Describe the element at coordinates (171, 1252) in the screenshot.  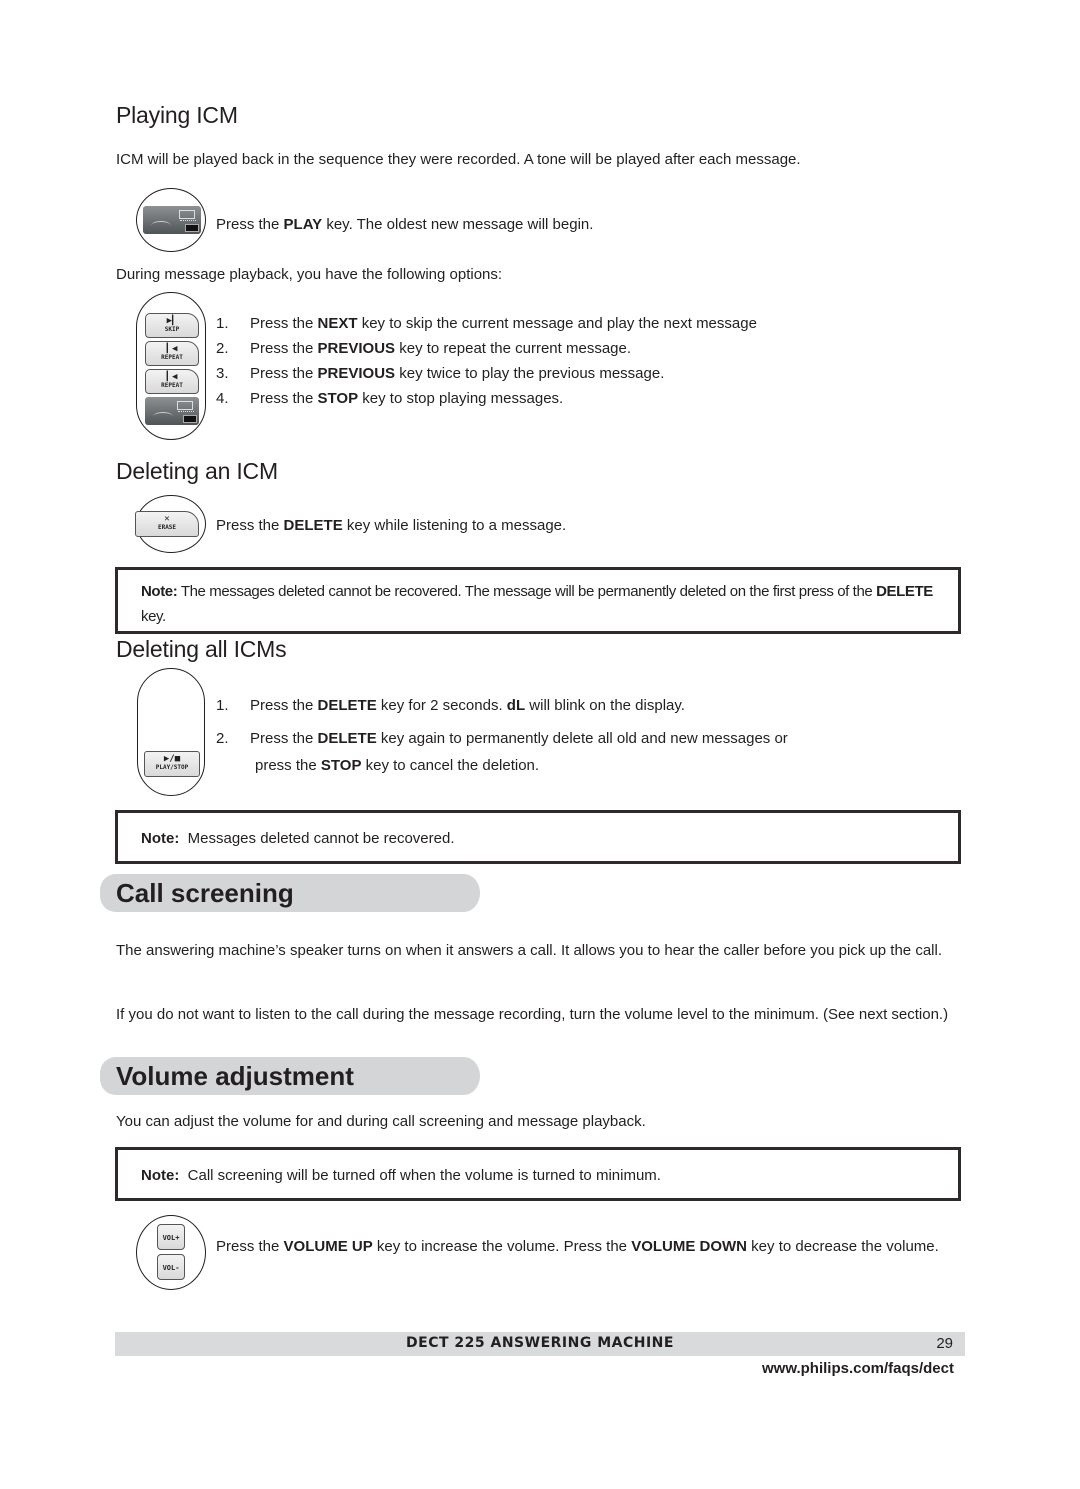
I see `volume-keys-illustration: VOL+ VOL-` at that location.